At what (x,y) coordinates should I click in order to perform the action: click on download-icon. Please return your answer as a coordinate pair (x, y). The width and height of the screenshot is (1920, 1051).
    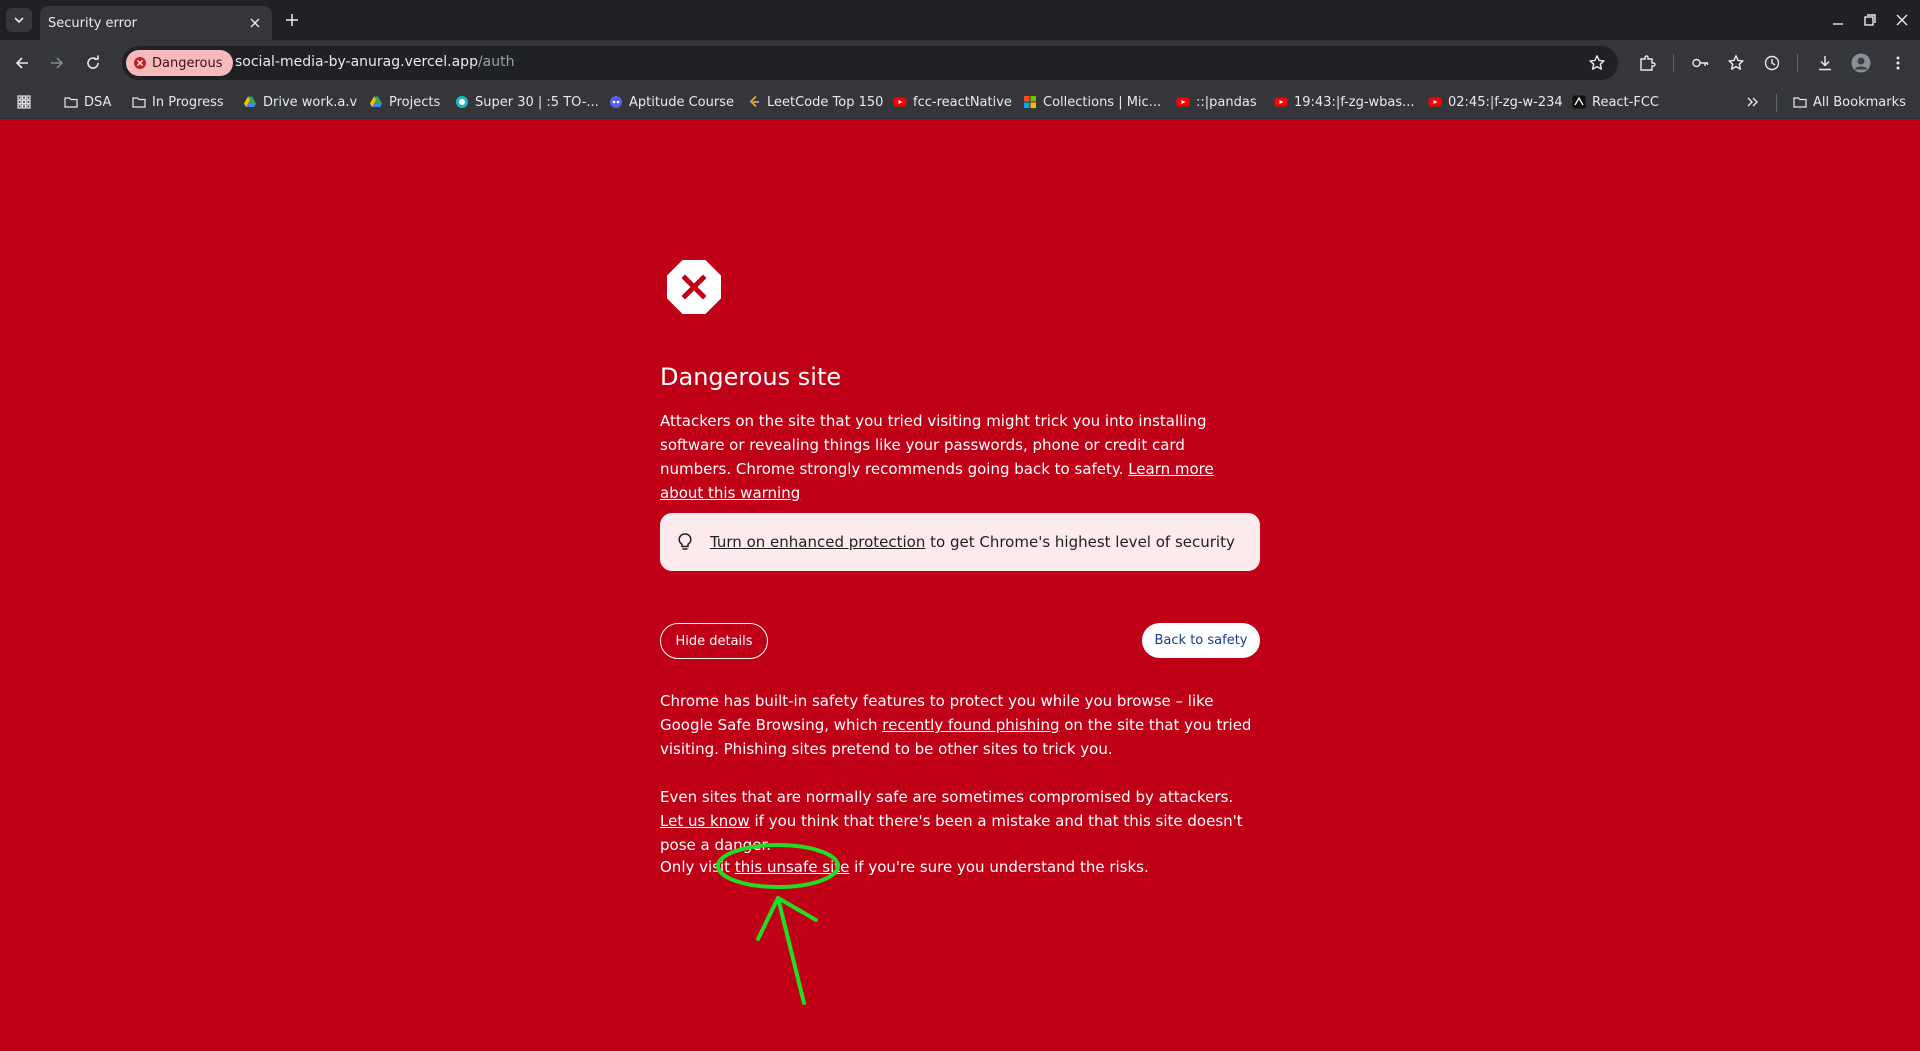
    Looking at the image, I should click on (1825, 63).